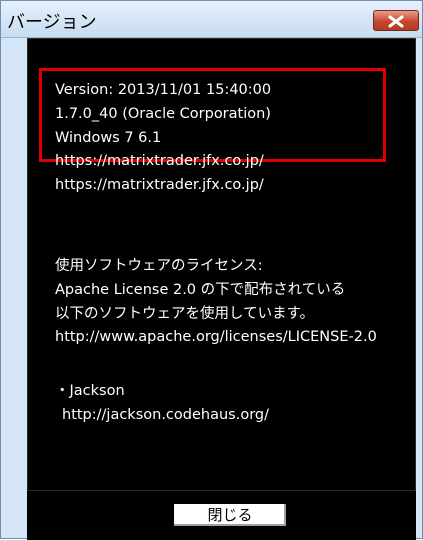 This screenshot has width=423, height=540. What do you see at coordinates (108, 138) in the screenshot?
I see `os-version-text: Windows 7 6.1` at bounding box center [108, 138].